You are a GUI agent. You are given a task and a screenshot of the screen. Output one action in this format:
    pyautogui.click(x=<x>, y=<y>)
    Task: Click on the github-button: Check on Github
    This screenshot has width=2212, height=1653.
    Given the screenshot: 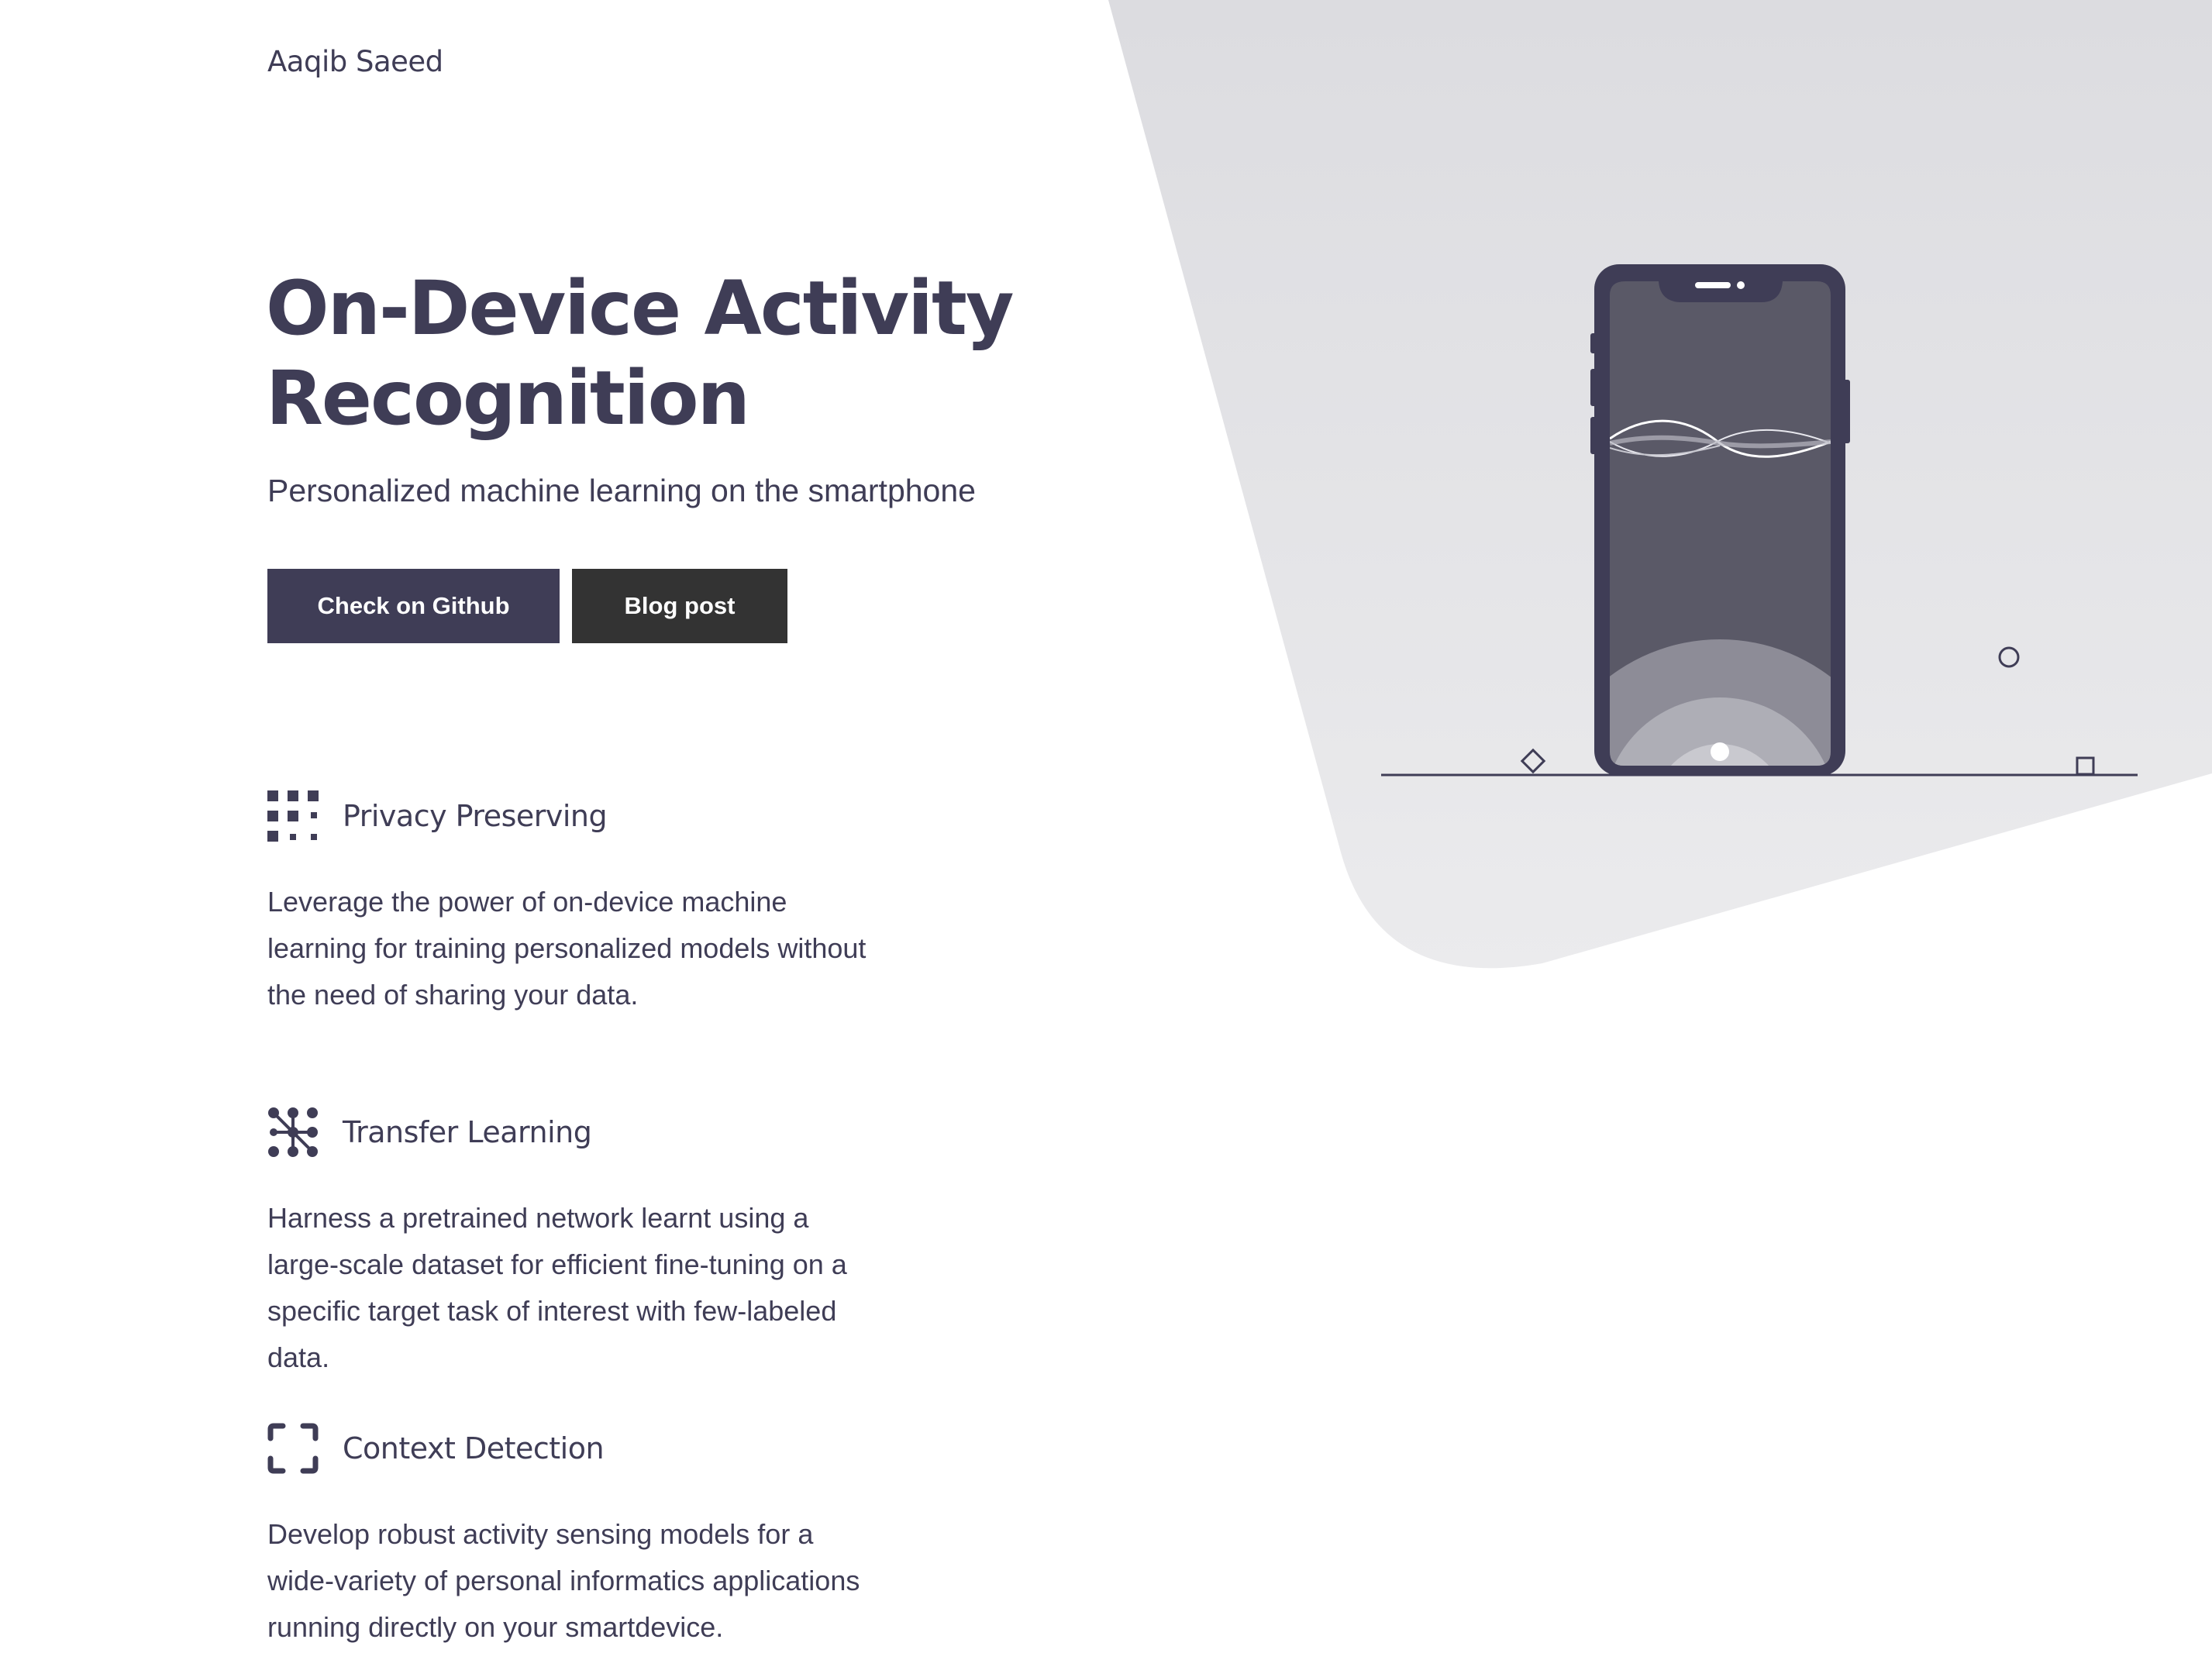 What is the action you would take?
    pyautogui.click(x=414, y=606)
    